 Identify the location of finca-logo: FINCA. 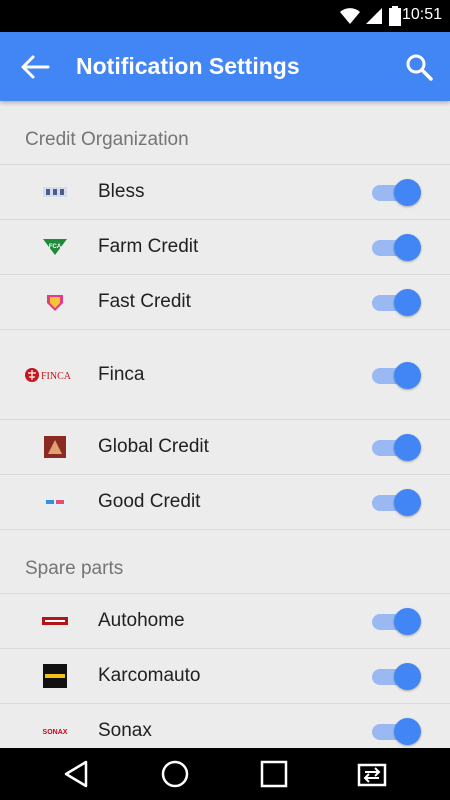
(55, 375).